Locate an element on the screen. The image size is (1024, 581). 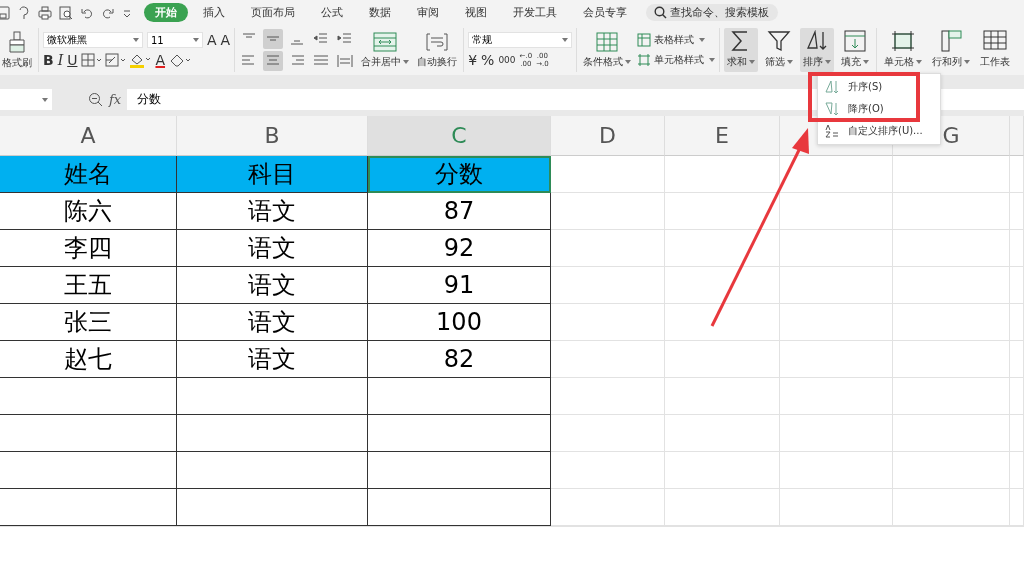
menu-tab: 会员专享 is located at coordinates (605, 12).